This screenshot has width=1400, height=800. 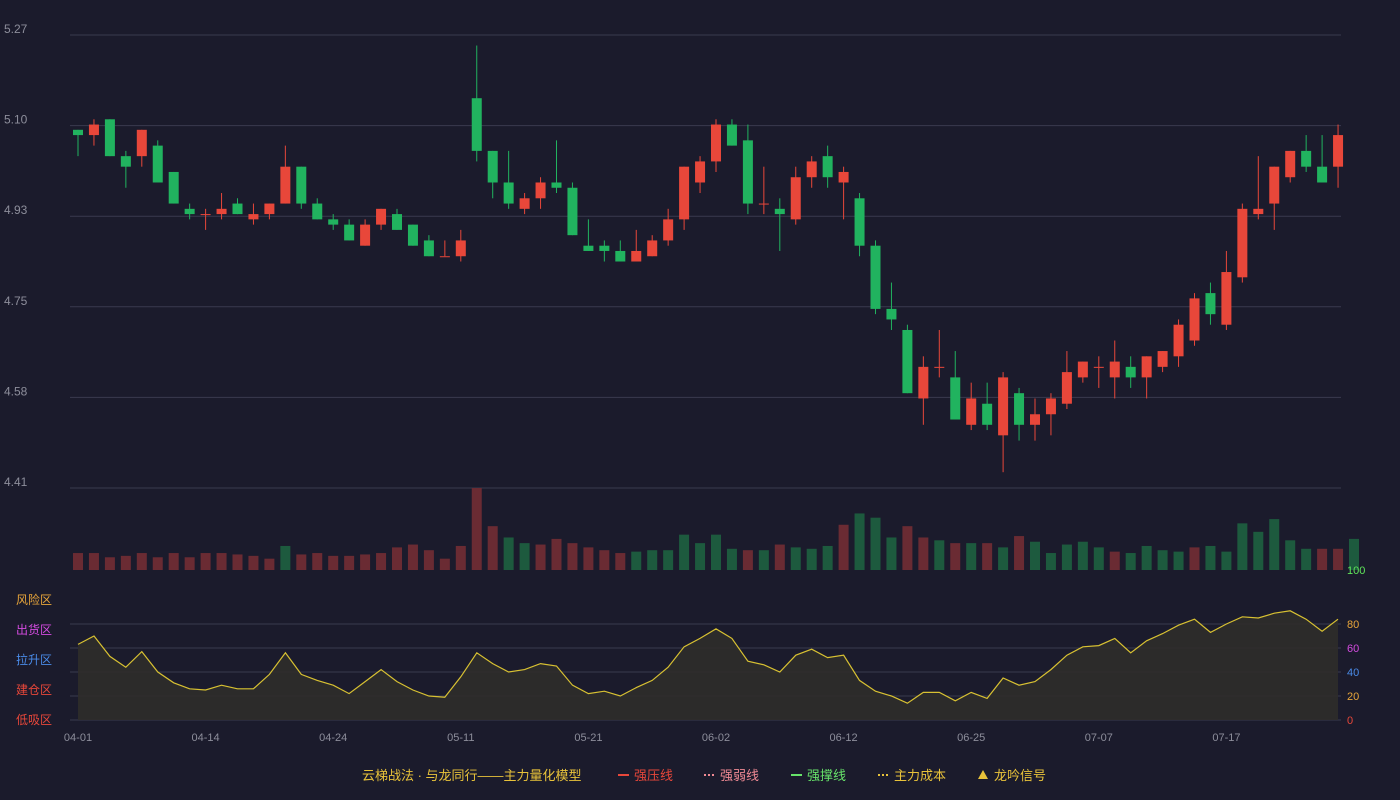 What do you see at coordinates (1020, 775) in the screenshot?
I see `legend-label: 龙吟信号` at bounding box center [1020, 775].